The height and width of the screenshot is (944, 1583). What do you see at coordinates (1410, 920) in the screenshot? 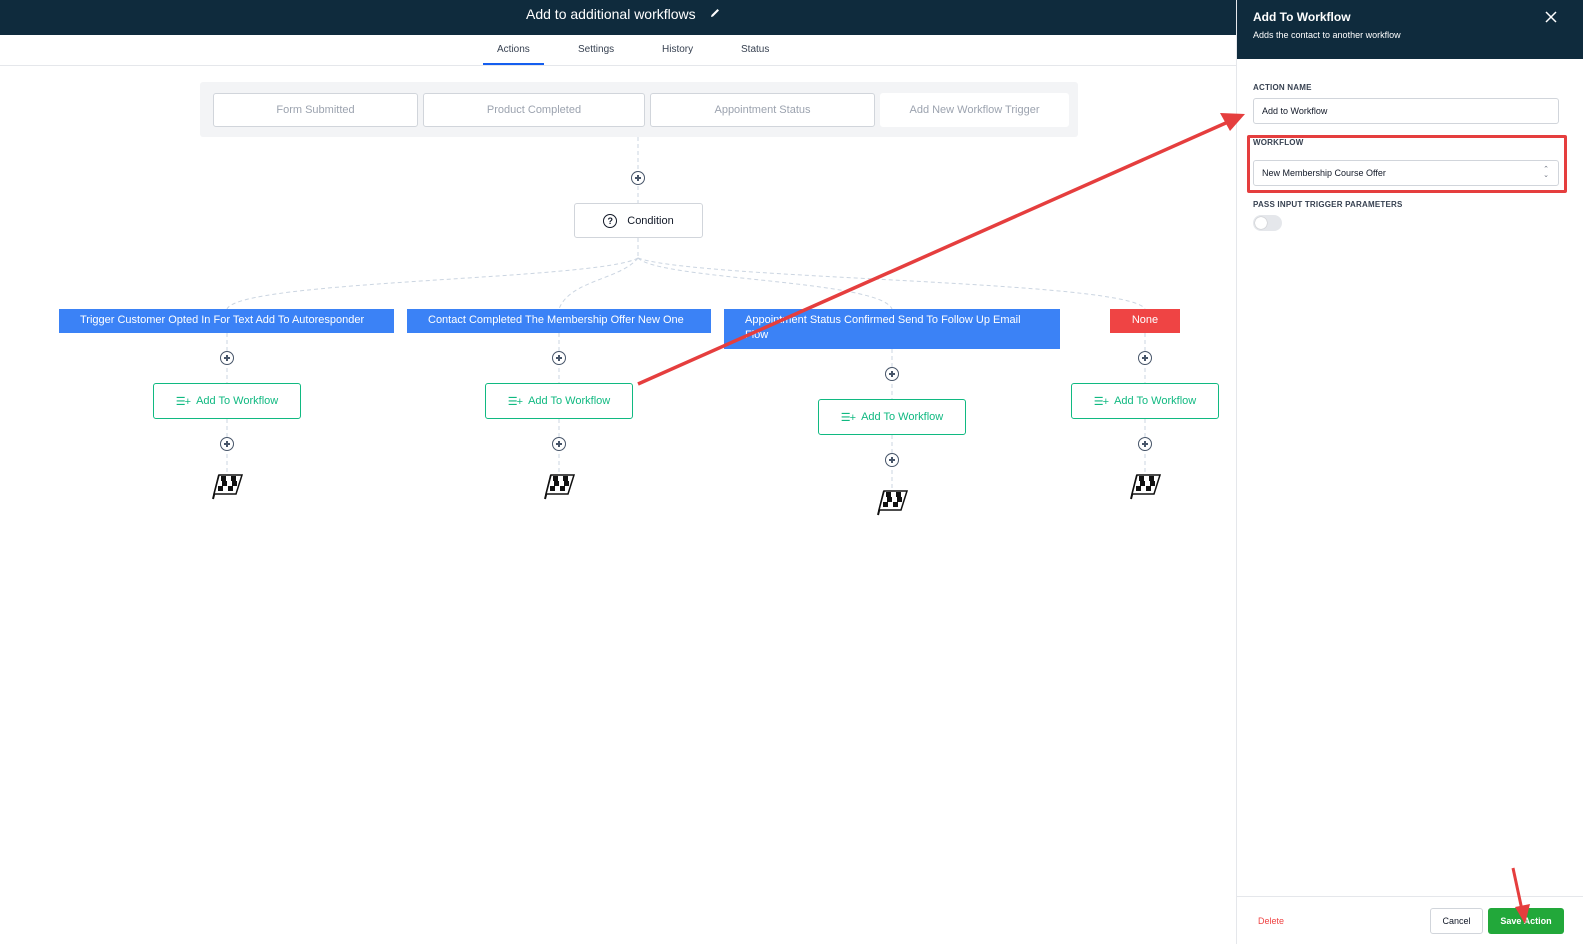
I see `panel-footer: Delete Cancel Save Action` at bounding box center [1410, 920].